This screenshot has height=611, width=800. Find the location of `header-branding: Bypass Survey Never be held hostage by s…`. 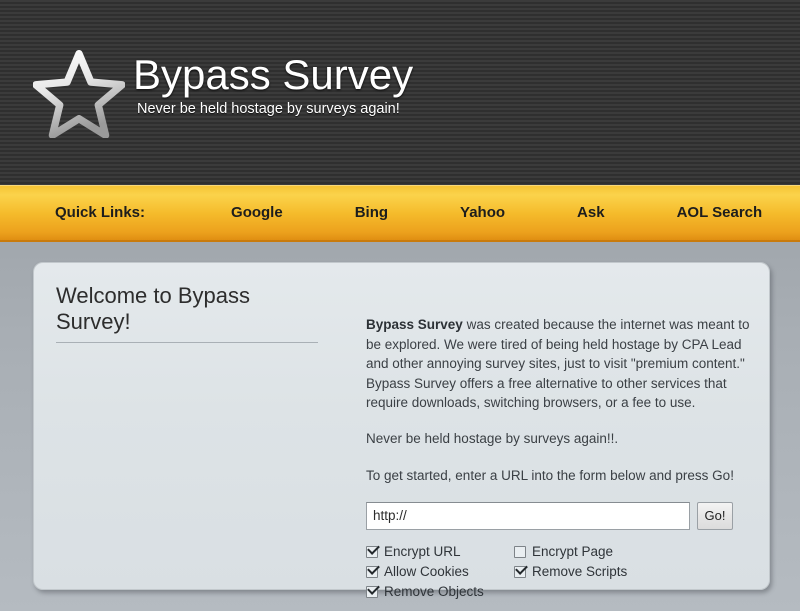

header-branding: Bypass Survey Never be held hostage by s… is located at coordinates (223, 93).